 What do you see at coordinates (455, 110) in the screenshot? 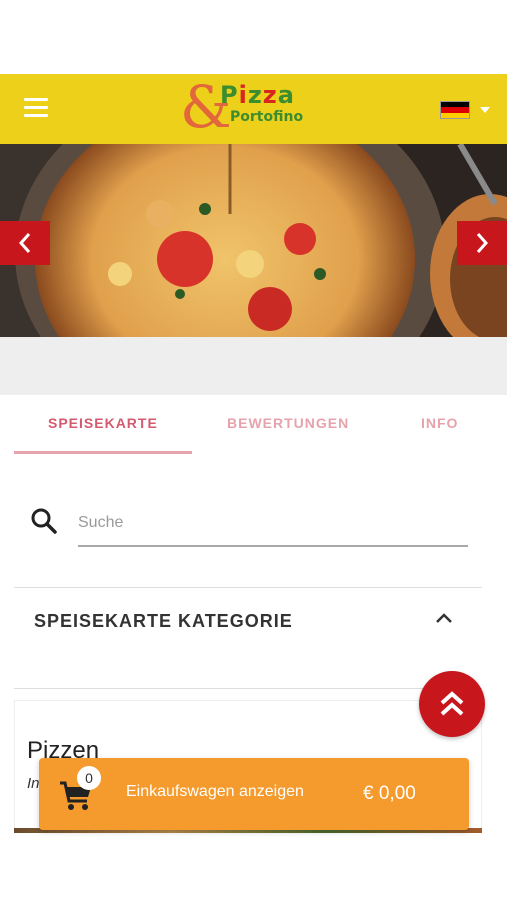
I see `german-flag-icon` at bounding box center [455, 110].